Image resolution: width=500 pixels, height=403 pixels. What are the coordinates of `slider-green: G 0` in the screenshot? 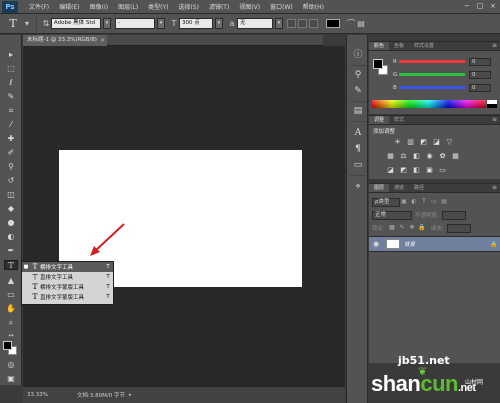 It's located at (445, 74).